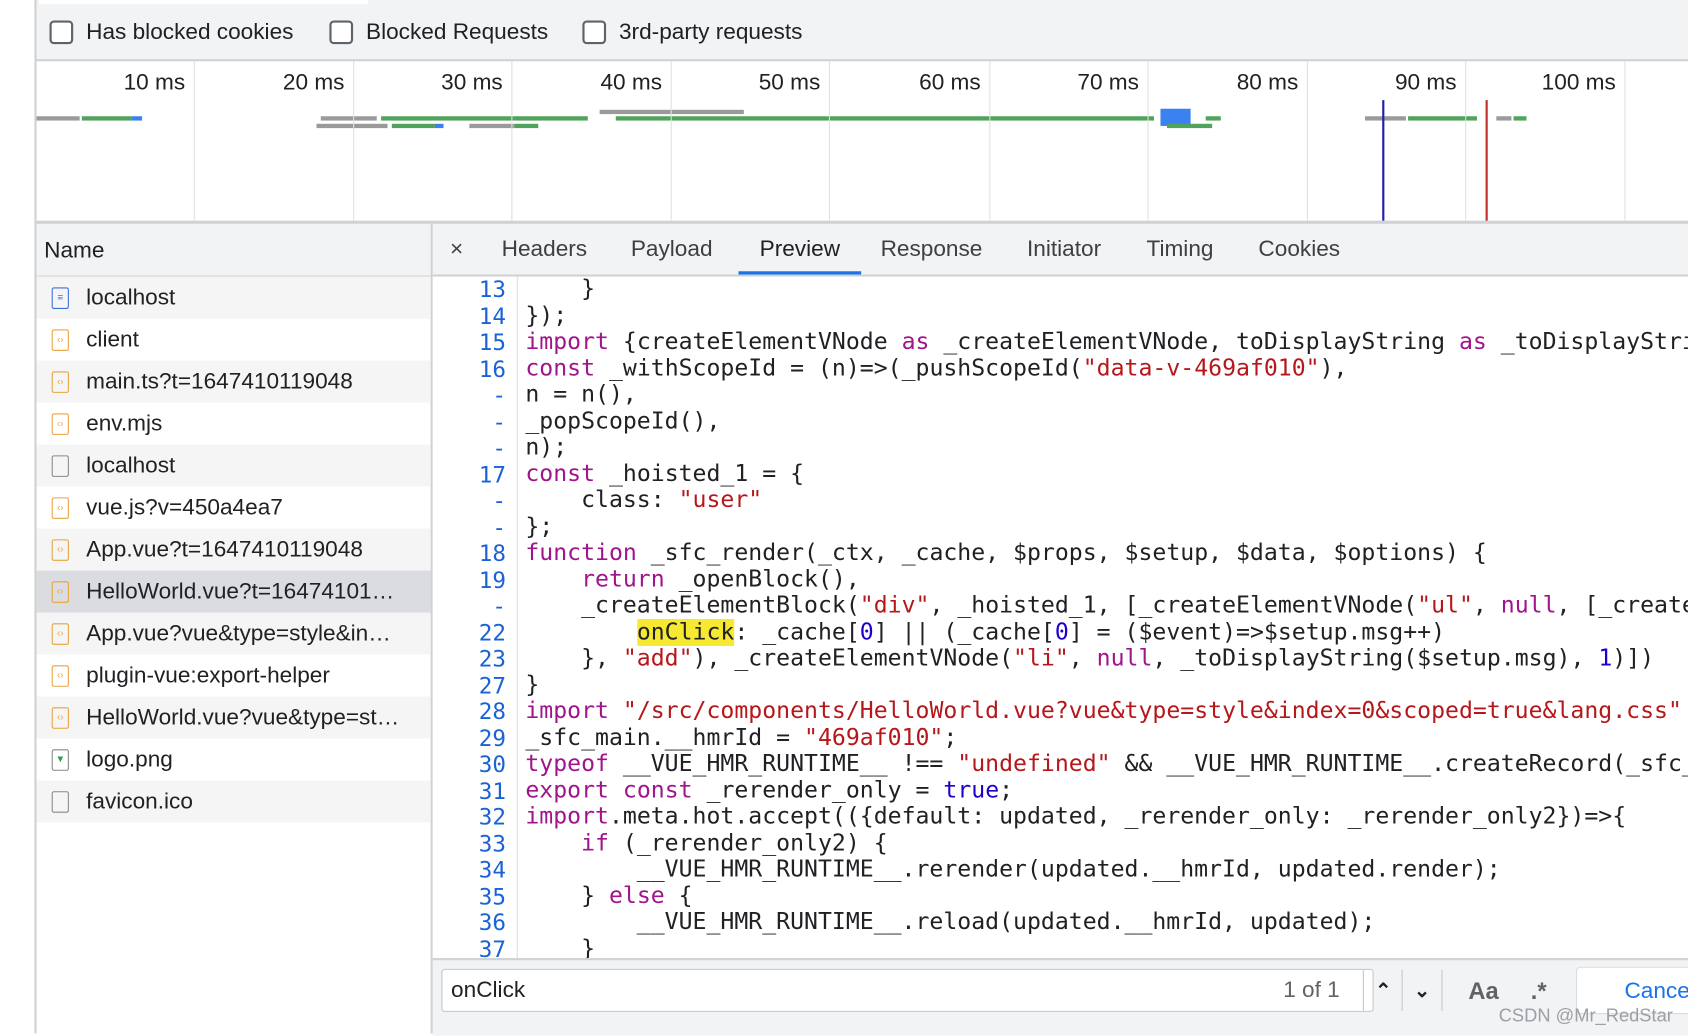  What do you see at coordinates (685, 632) in the screenshot?
I see `search-match-highlight: onClick` at bounding box center [685, 632].